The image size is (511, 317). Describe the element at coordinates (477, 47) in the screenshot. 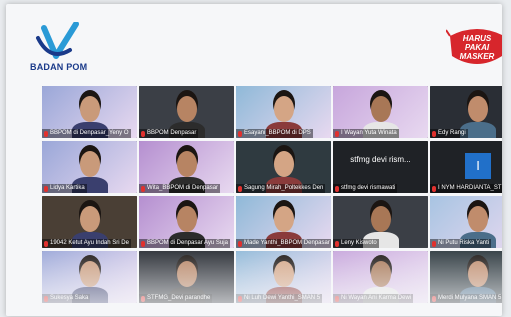

I see `mask-text-line2: PAKAI` at that location.